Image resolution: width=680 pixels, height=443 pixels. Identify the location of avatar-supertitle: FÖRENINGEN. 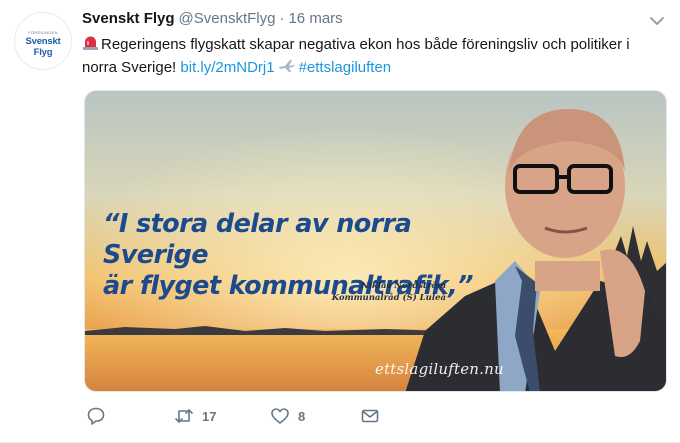
(43, 32).